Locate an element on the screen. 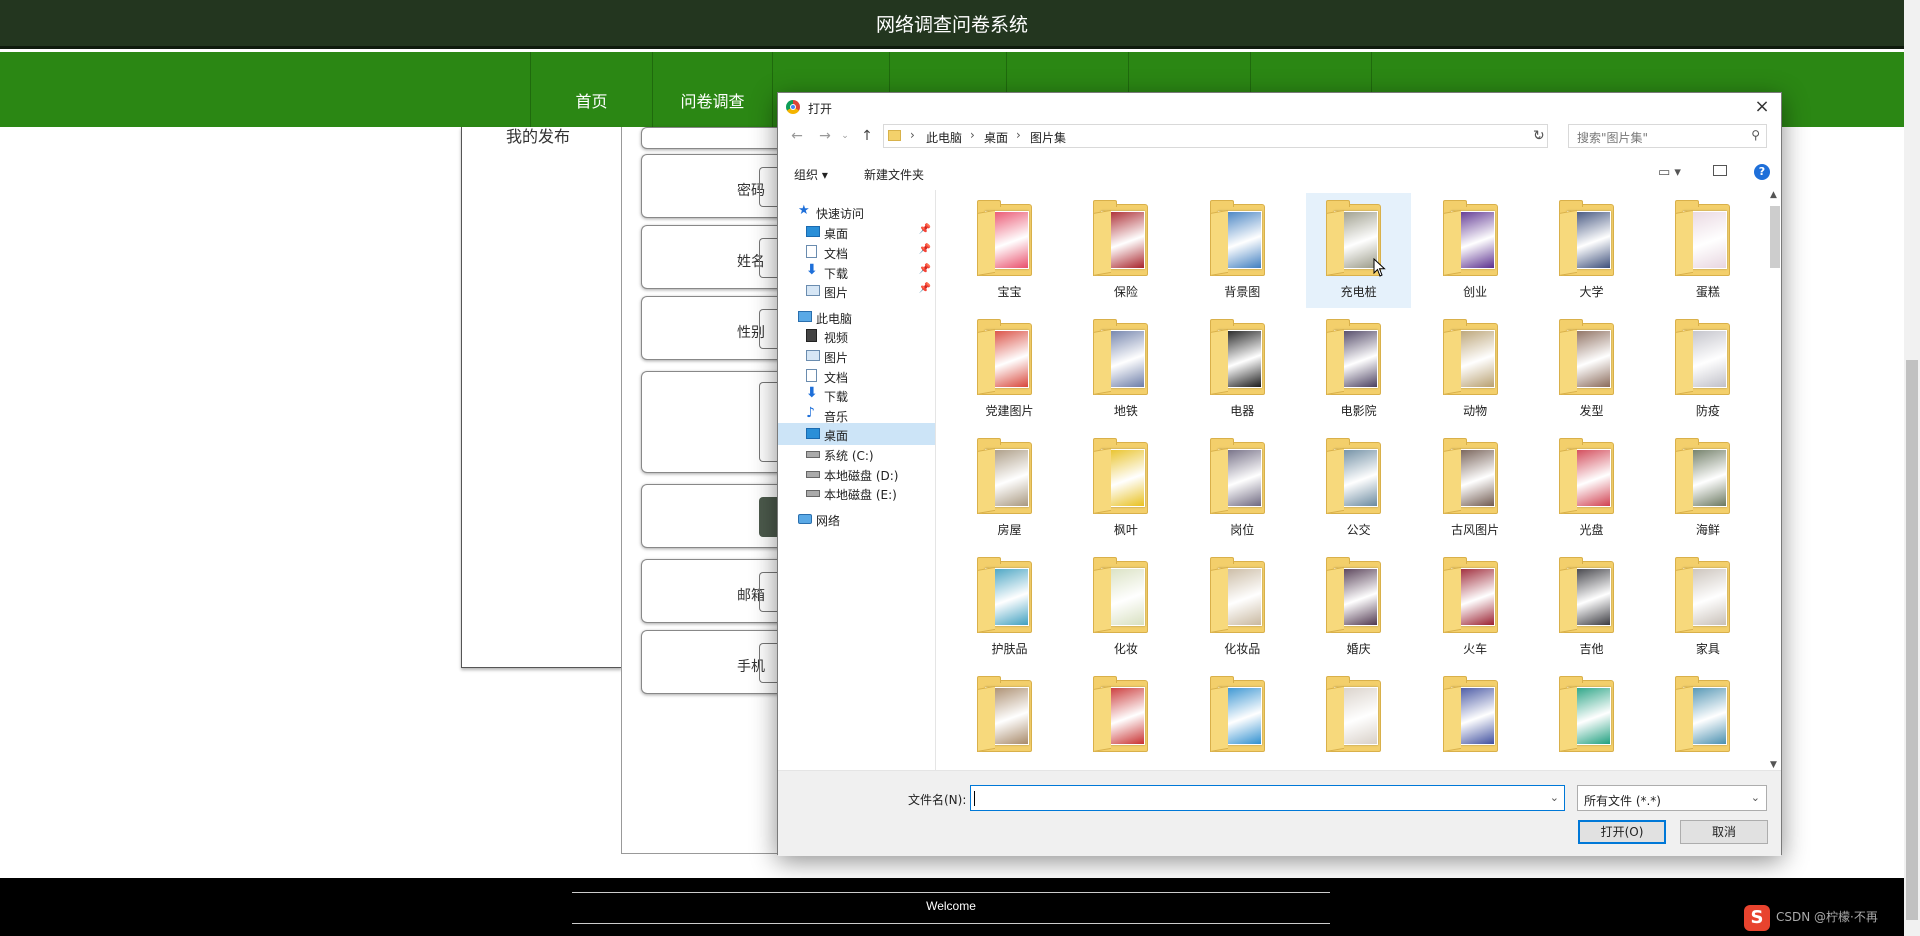 This screenshot has height=936, width=1920. nav-item-home: 首页 is located at coordinates (591, 89).